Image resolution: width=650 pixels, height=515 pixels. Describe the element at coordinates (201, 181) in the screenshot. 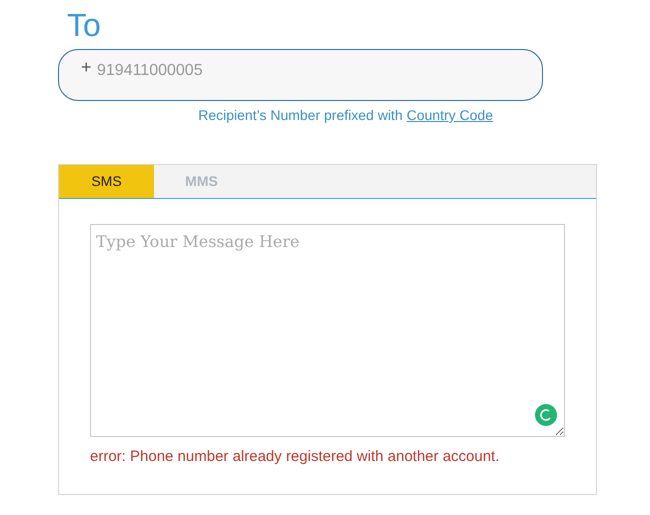

I see `tab: MMS` at that location.